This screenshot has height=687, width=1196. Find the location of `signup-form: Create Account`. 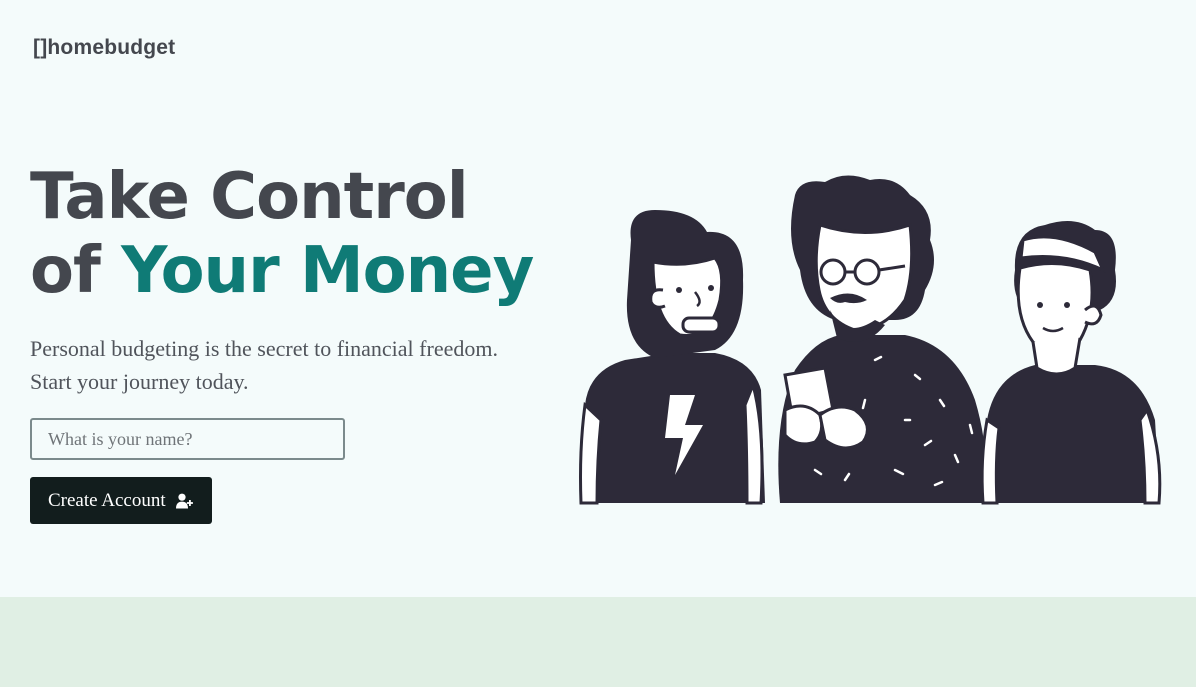

signup-form: Create Account is located at coordinates (290, 471).